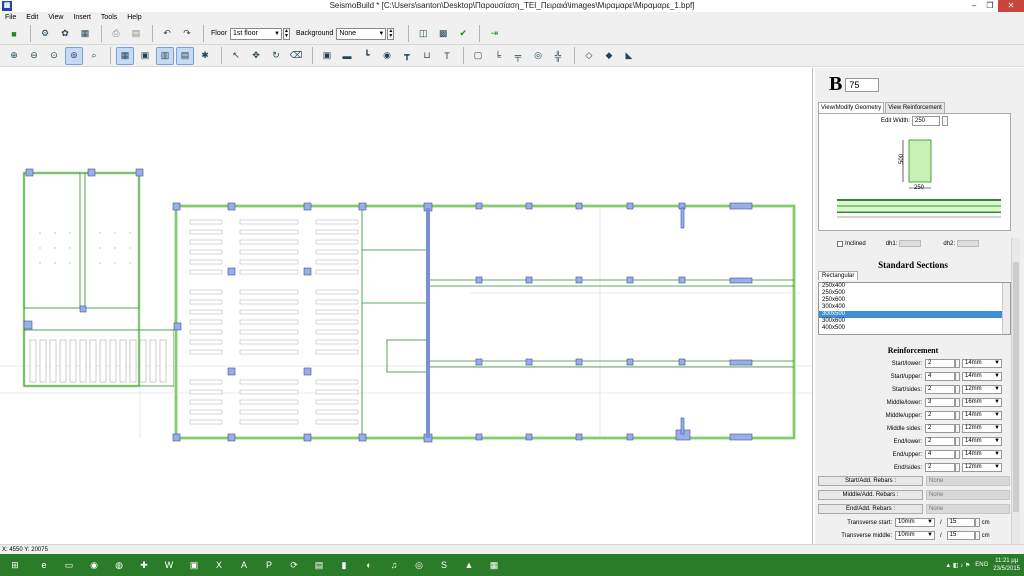  Describe the element at coordinates (914, 286) in the screenshot. I see `list-item: 250x400` at that location.